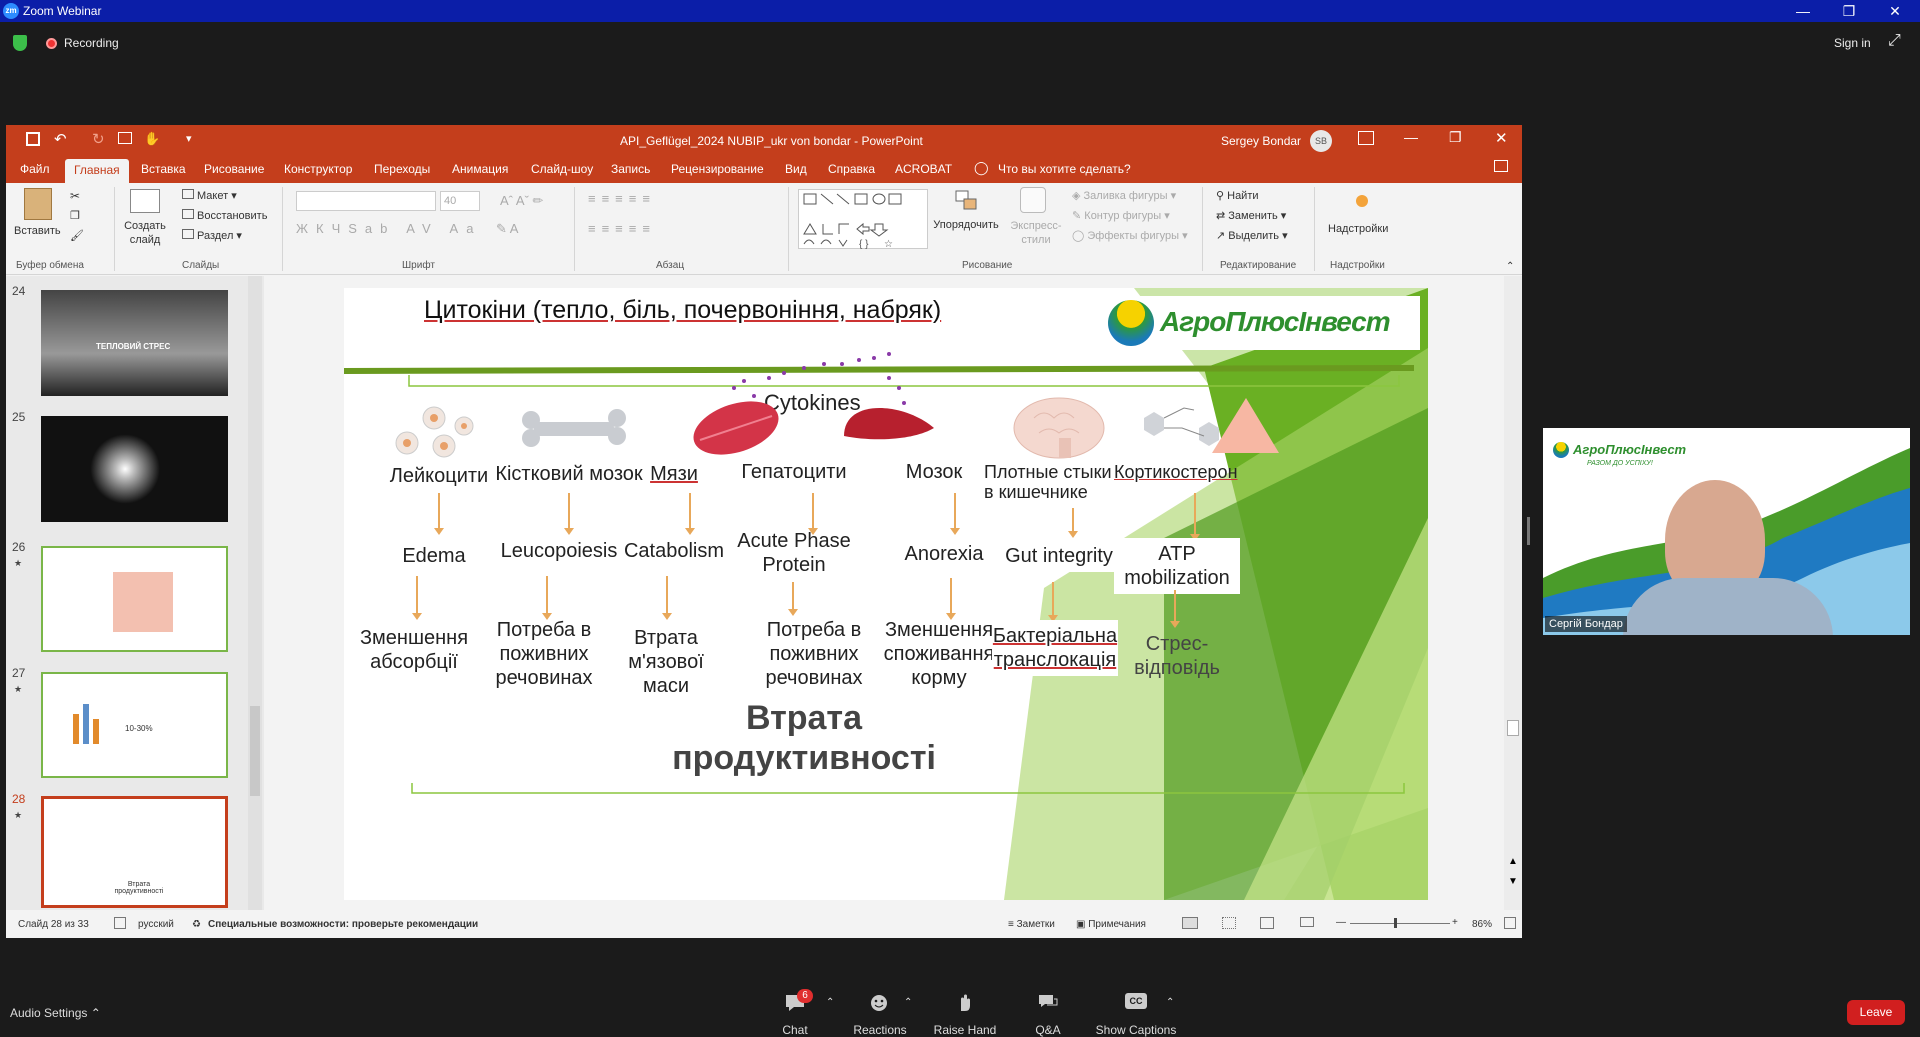 This screenshot has height=1037, width=1920. I want to click on tab-transitions: Переходы, so click(402, 169).